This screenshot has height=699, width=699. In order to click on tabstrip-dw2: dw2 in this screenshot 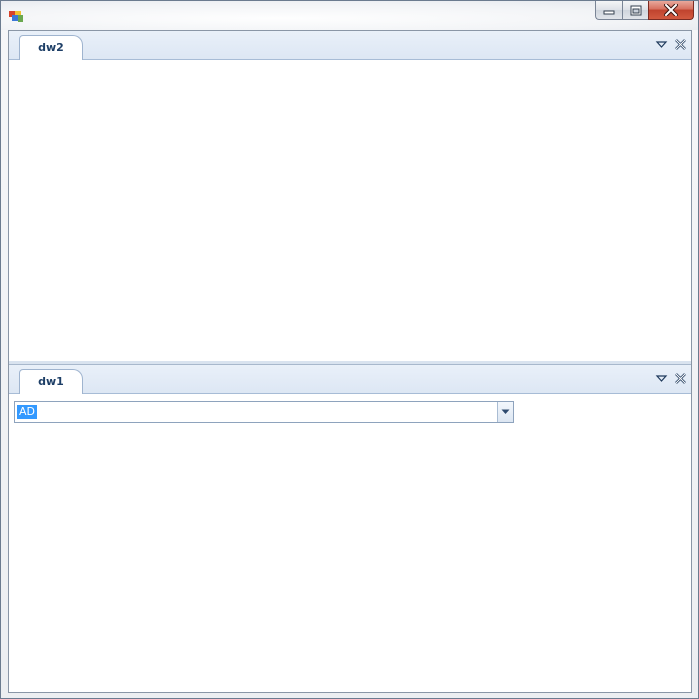, I will do `click(350, 45)`.